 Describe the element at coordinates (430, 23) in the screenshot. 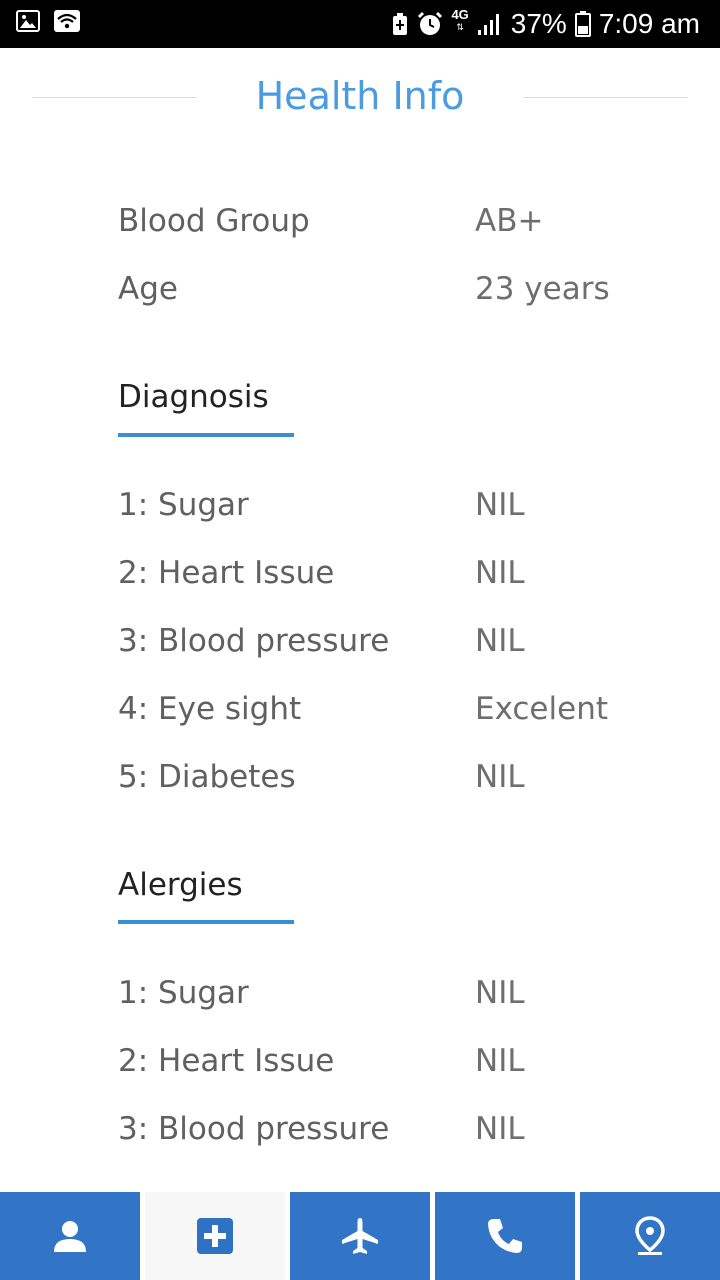

I see `alarm-icon` at that location.